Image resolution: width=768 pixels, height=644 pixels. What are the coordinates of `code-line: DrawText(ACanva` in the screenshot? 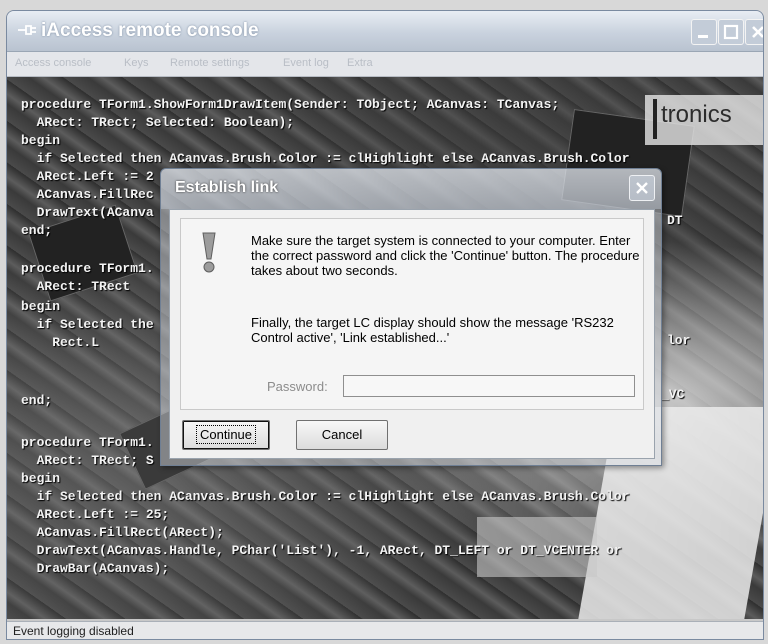 It's located at (87, 212).